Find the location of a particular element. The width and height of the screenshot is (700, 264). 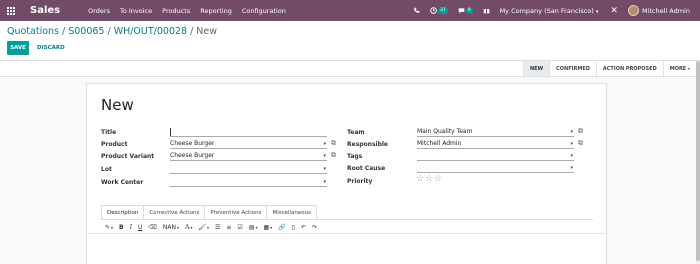

link-icon: 🔗 is located at coordinates (281, 227).